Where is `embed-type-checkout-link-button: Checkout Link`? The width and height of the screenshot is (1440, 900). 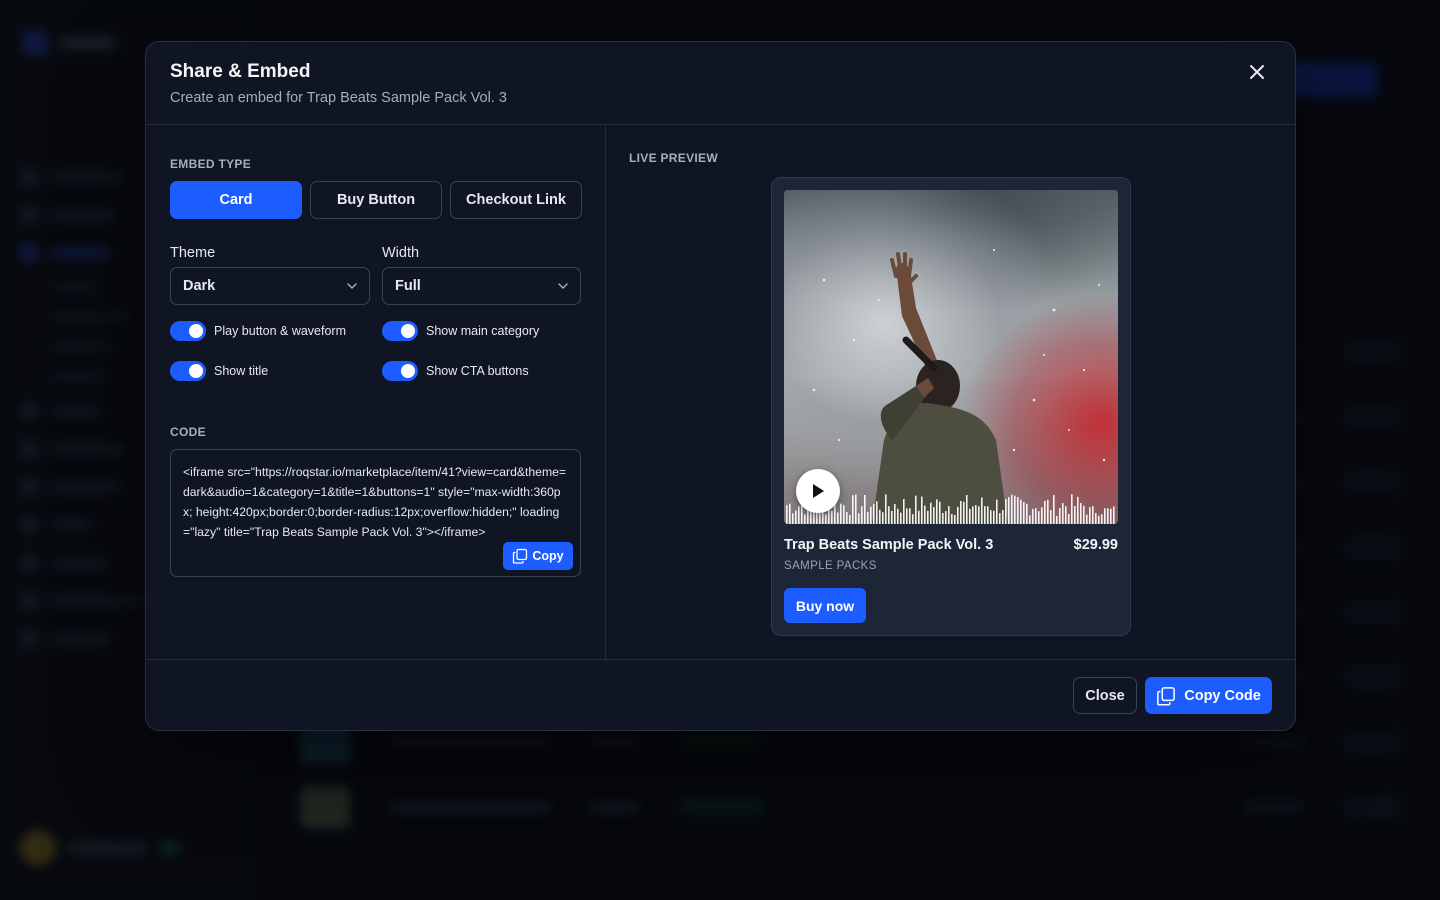
embed-type-checkout-link-button: Checkout Link is located at coordinates (516, 200).